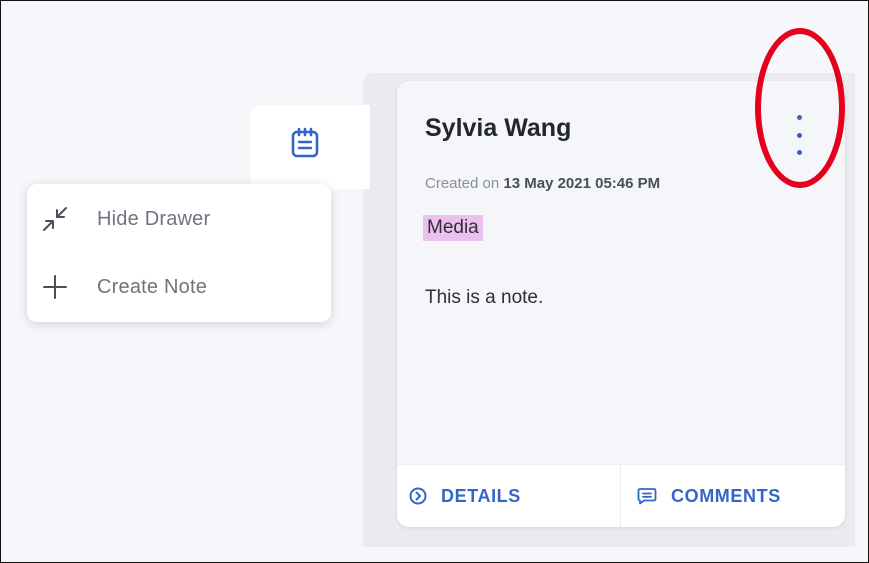 The image size is (869, 563). I want to click on drawer-menu: Hide Drawer Create Note, so click(179, 253).